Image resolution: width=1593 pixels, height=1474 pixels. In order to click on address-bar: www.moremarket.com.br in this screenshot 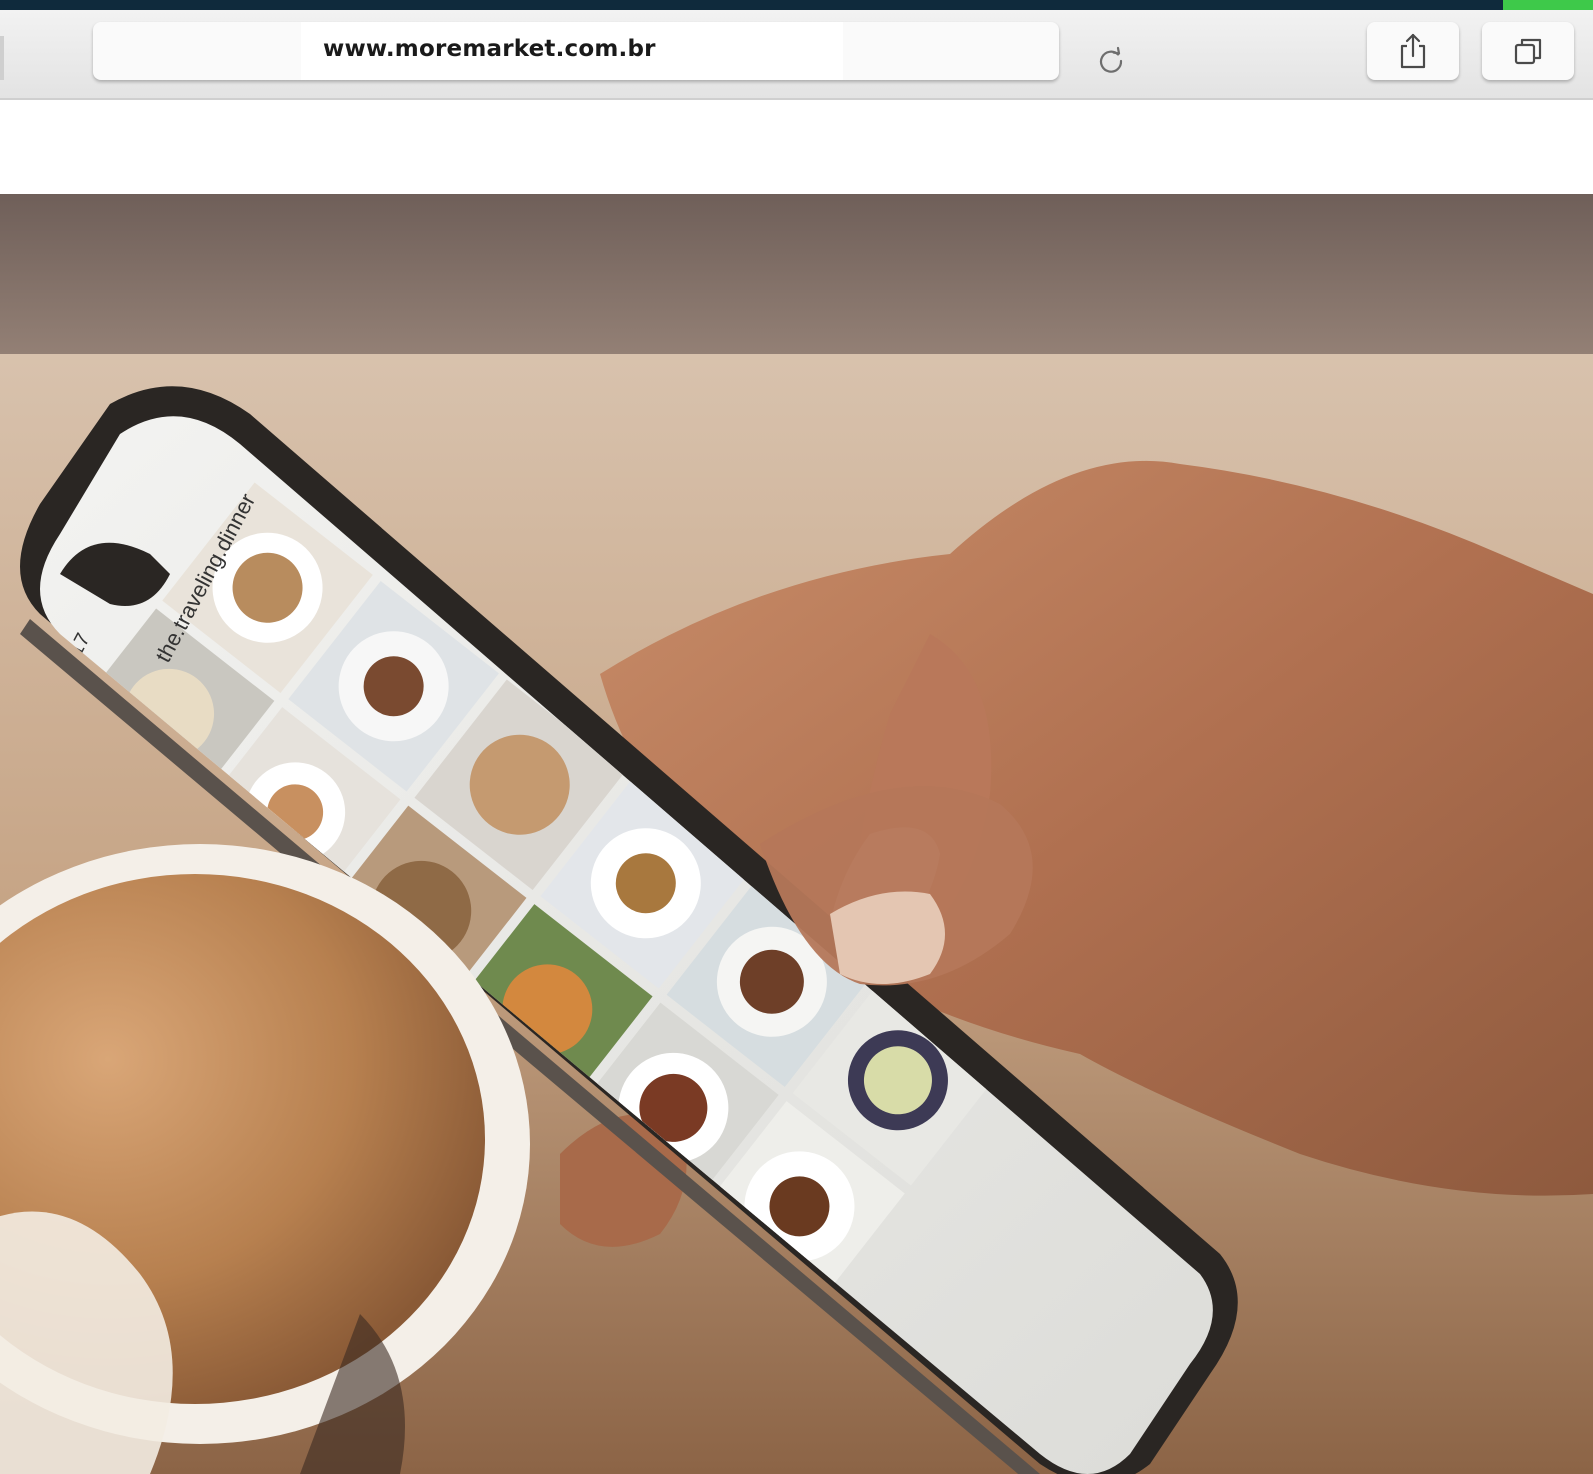, I will do `click(608, 51)`.